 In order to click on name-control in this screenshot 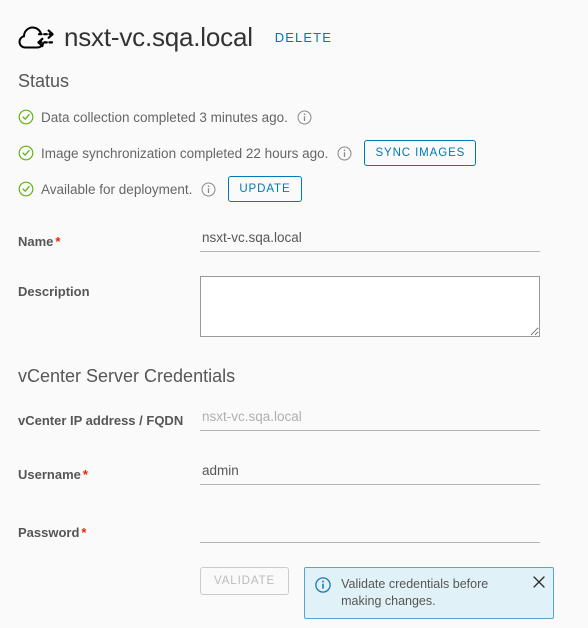, I will do `click(394, 239)`.